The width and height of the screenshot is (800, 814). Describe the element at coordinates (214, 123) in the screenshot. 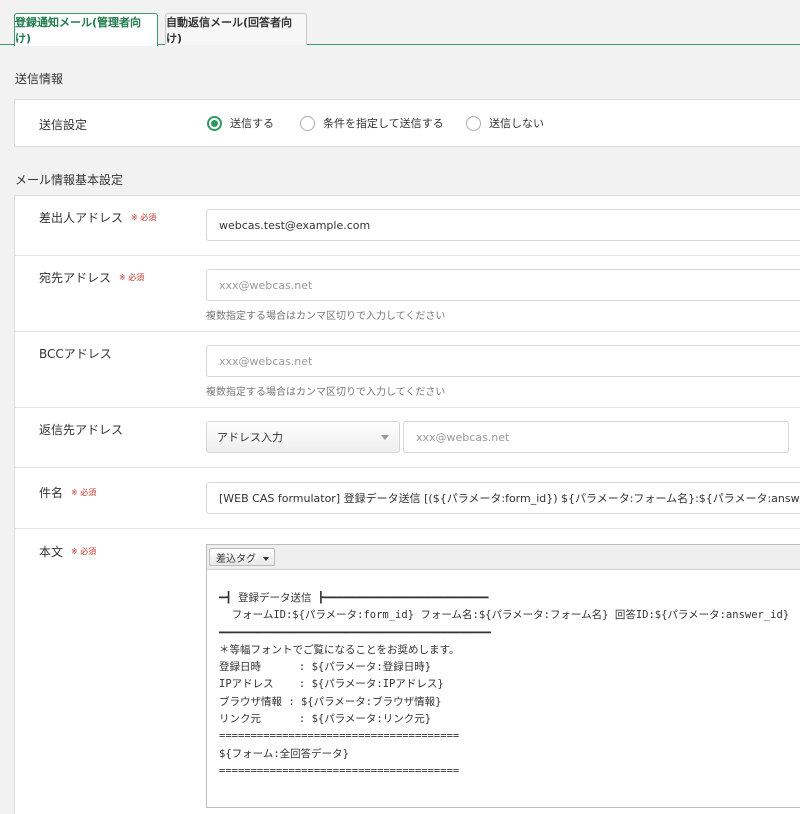

I see `radio-circle-checked` at that location.